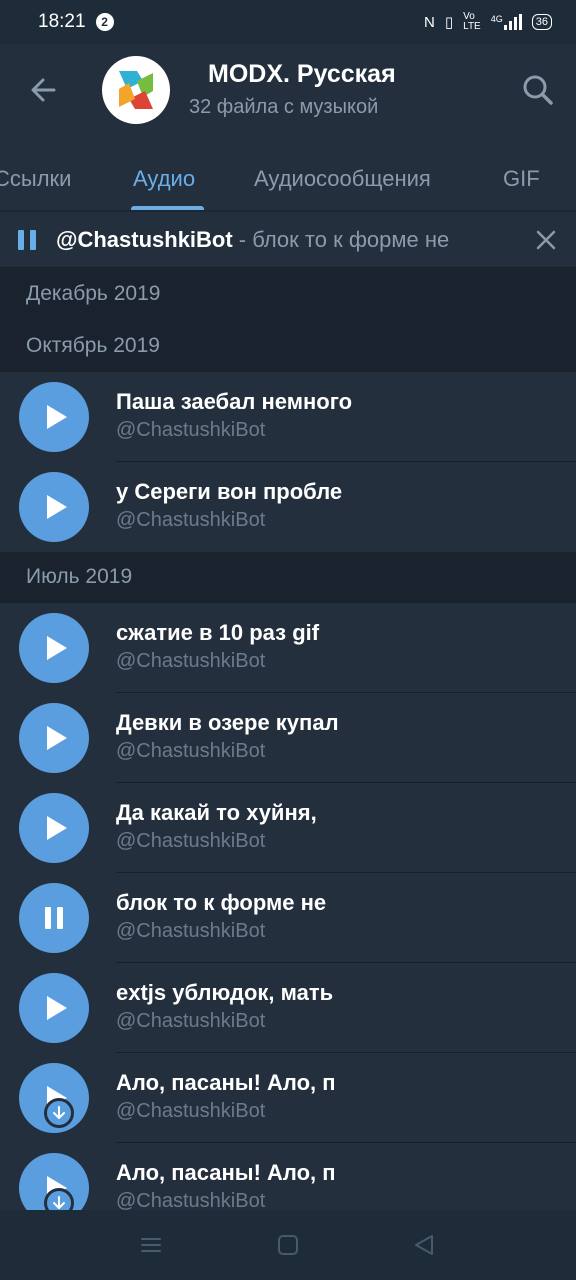  Describe the element at coordinates (104, 22) in the screenshot. I see `notification-badge: 2` at that location.